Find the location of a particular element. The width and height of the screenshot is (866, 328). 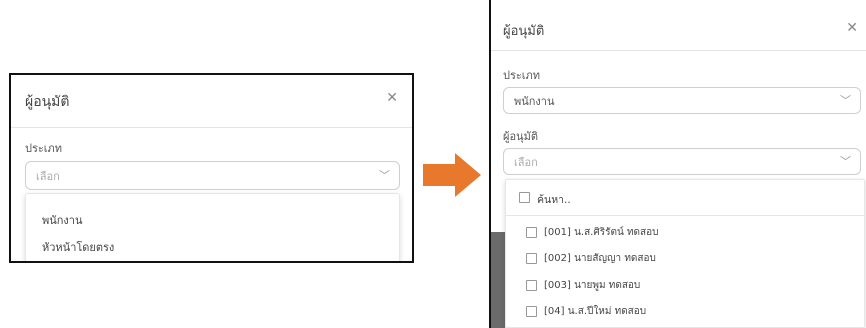

option-label: [003] นายพูม ทดสอบ is located at coordinates (592, 285).